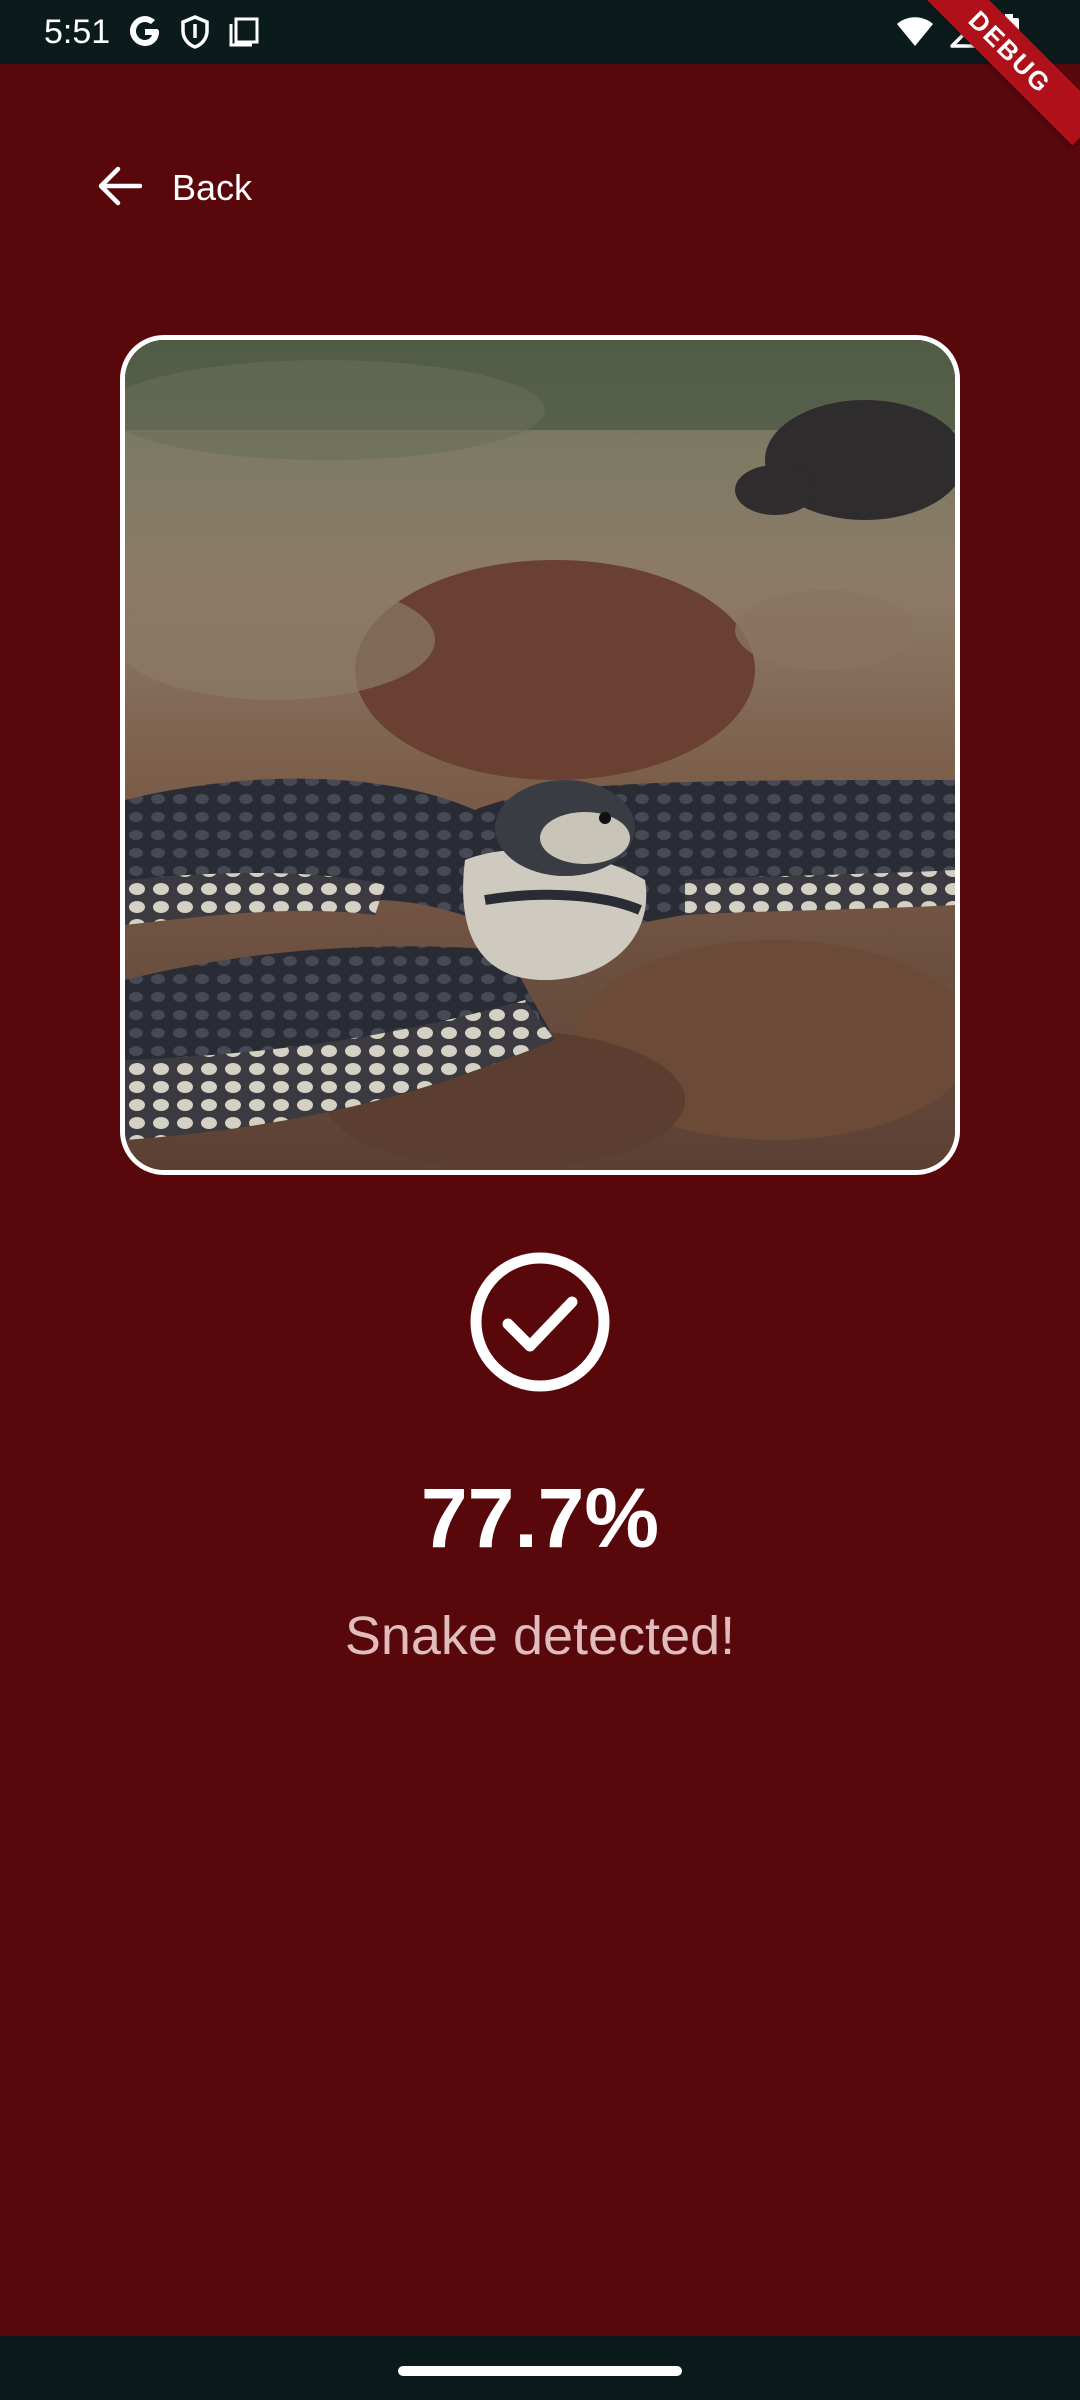 This screenshot has height=2400, width=1080. I want to click on back-button: Back, so click(174, 188).